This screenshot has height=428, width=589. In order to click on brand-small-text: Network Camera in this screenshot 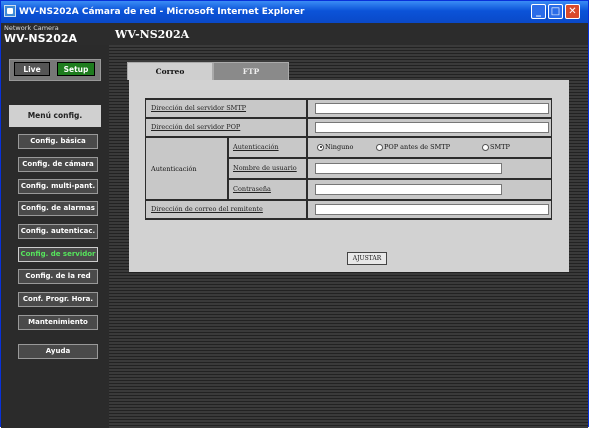, I will do `click(31, 28)`.